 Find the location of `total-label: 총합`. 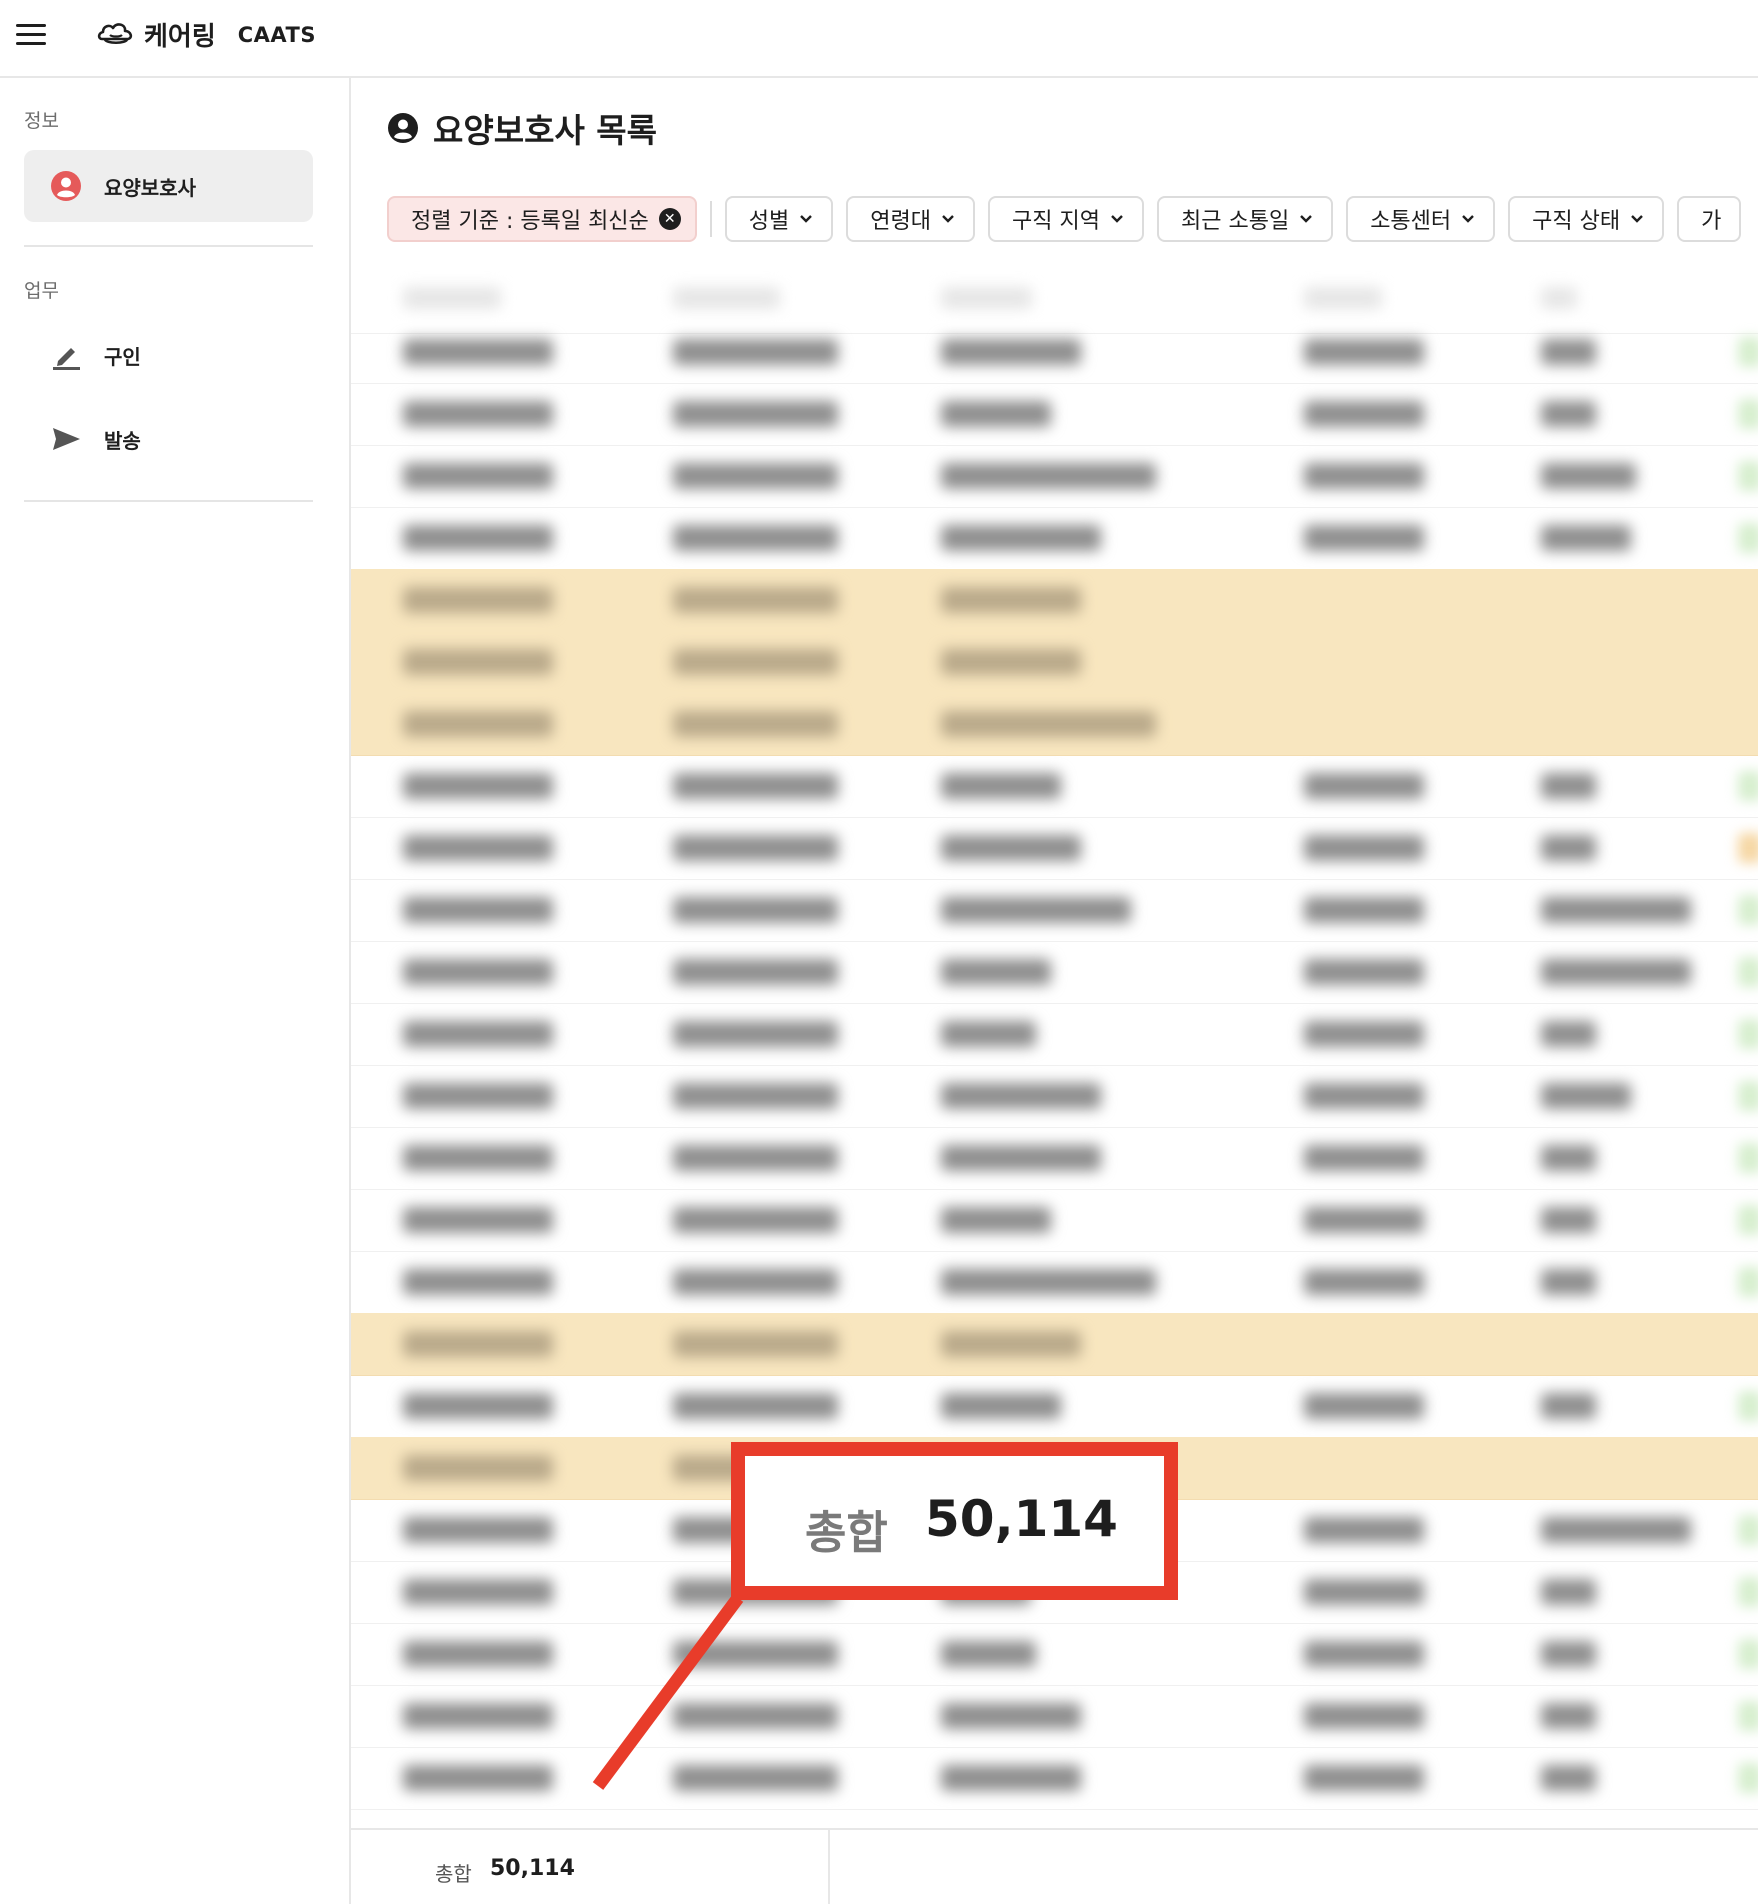

total-label: 총합 is located at coordinates (453, 1874).